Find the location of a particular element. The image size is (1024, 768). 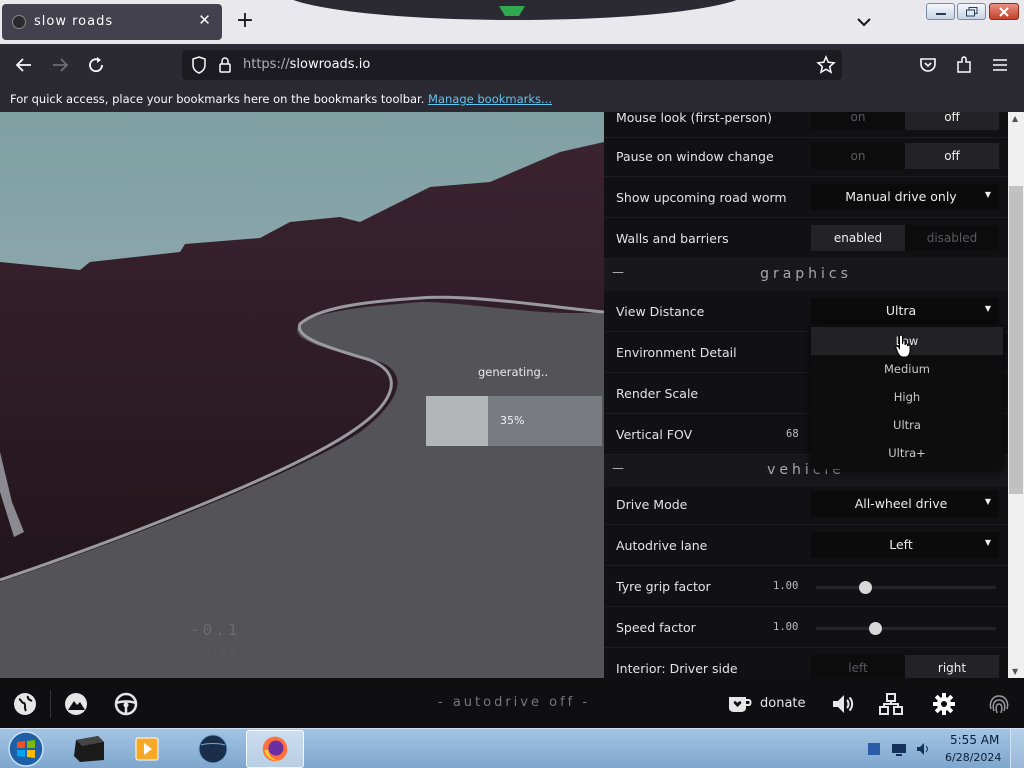

section-title: graphics is located at coordinates (806, 274).